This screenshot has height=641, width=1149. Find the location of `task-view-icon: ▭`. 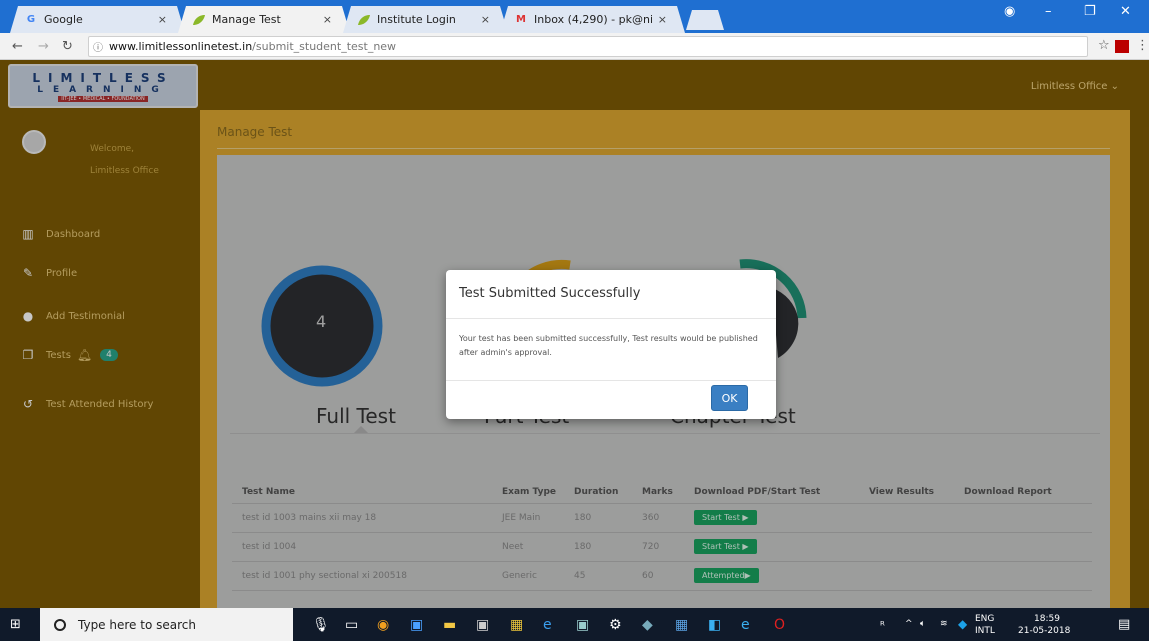

task-view-icon: ▭ is located at coordinates (351, 625).